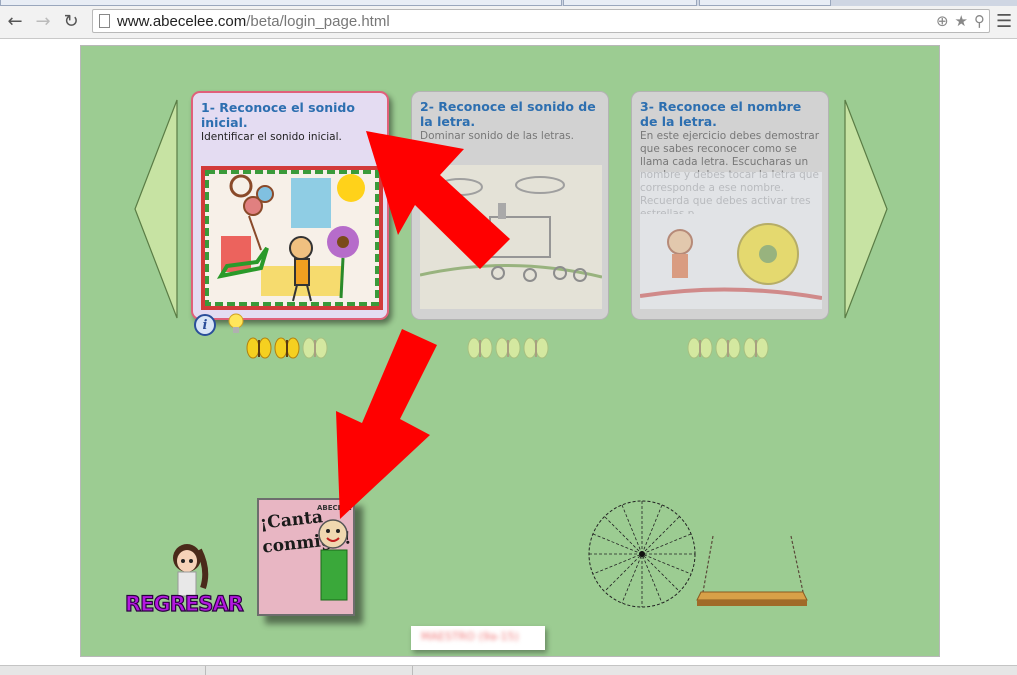 Image resolution: width=1017 pixels, height=675 pixels. Describe the element at coordinates (642, 555) in the screenshot. I see `spinner-wheel` at that location.